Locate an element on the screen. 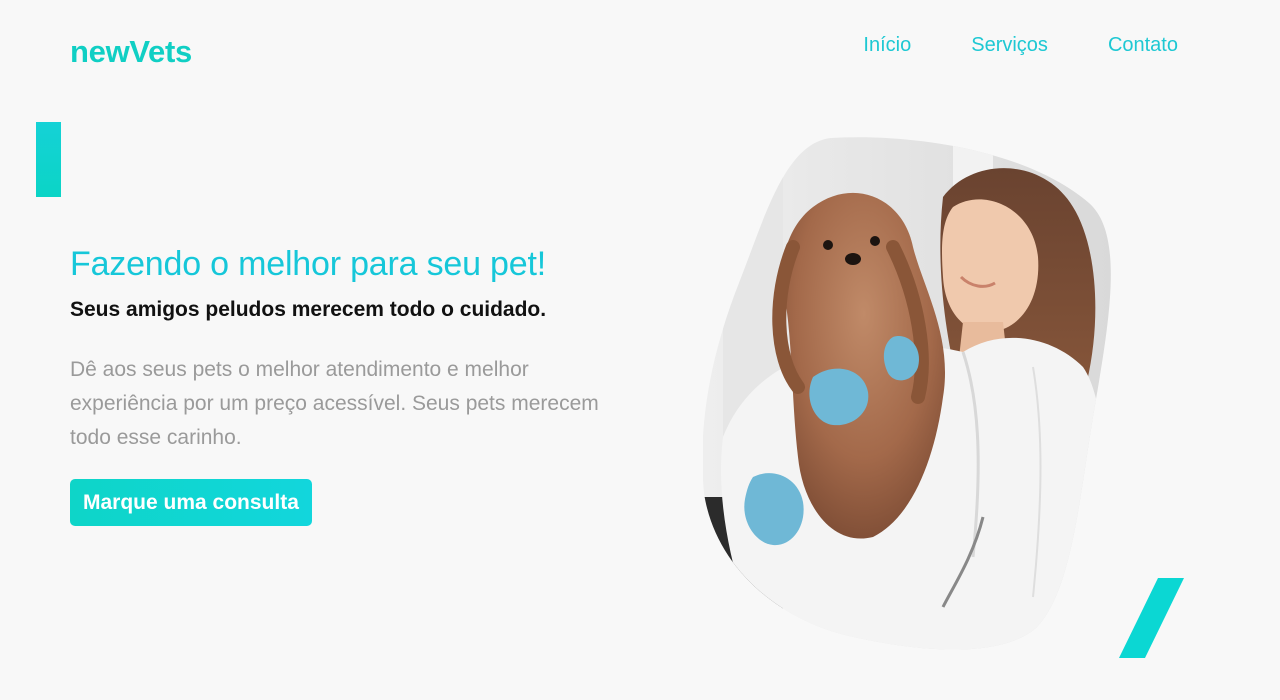 The image size is (1280, 700). hero-headline: Fazendo o melhor para seu pet! is located at coordinates (308, 264).